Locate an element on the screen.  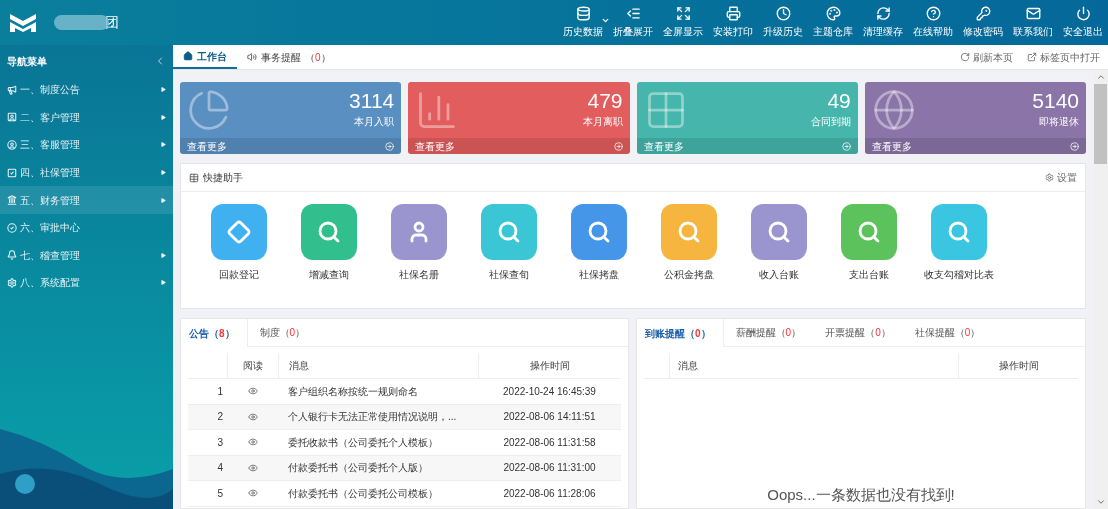
stat-label: 本月离职 is located at coordinates (602, 122).